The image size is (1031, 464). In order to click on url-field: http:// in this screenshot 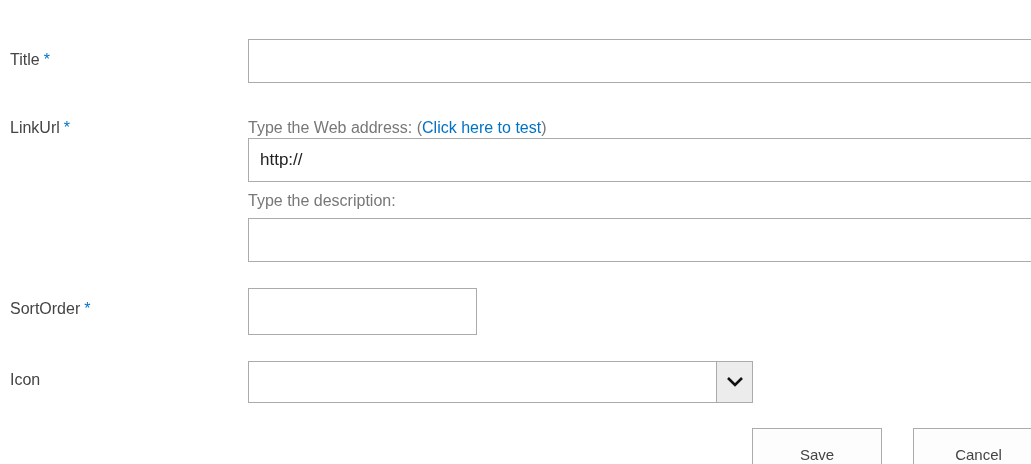, I will do `click(639, 160)`.